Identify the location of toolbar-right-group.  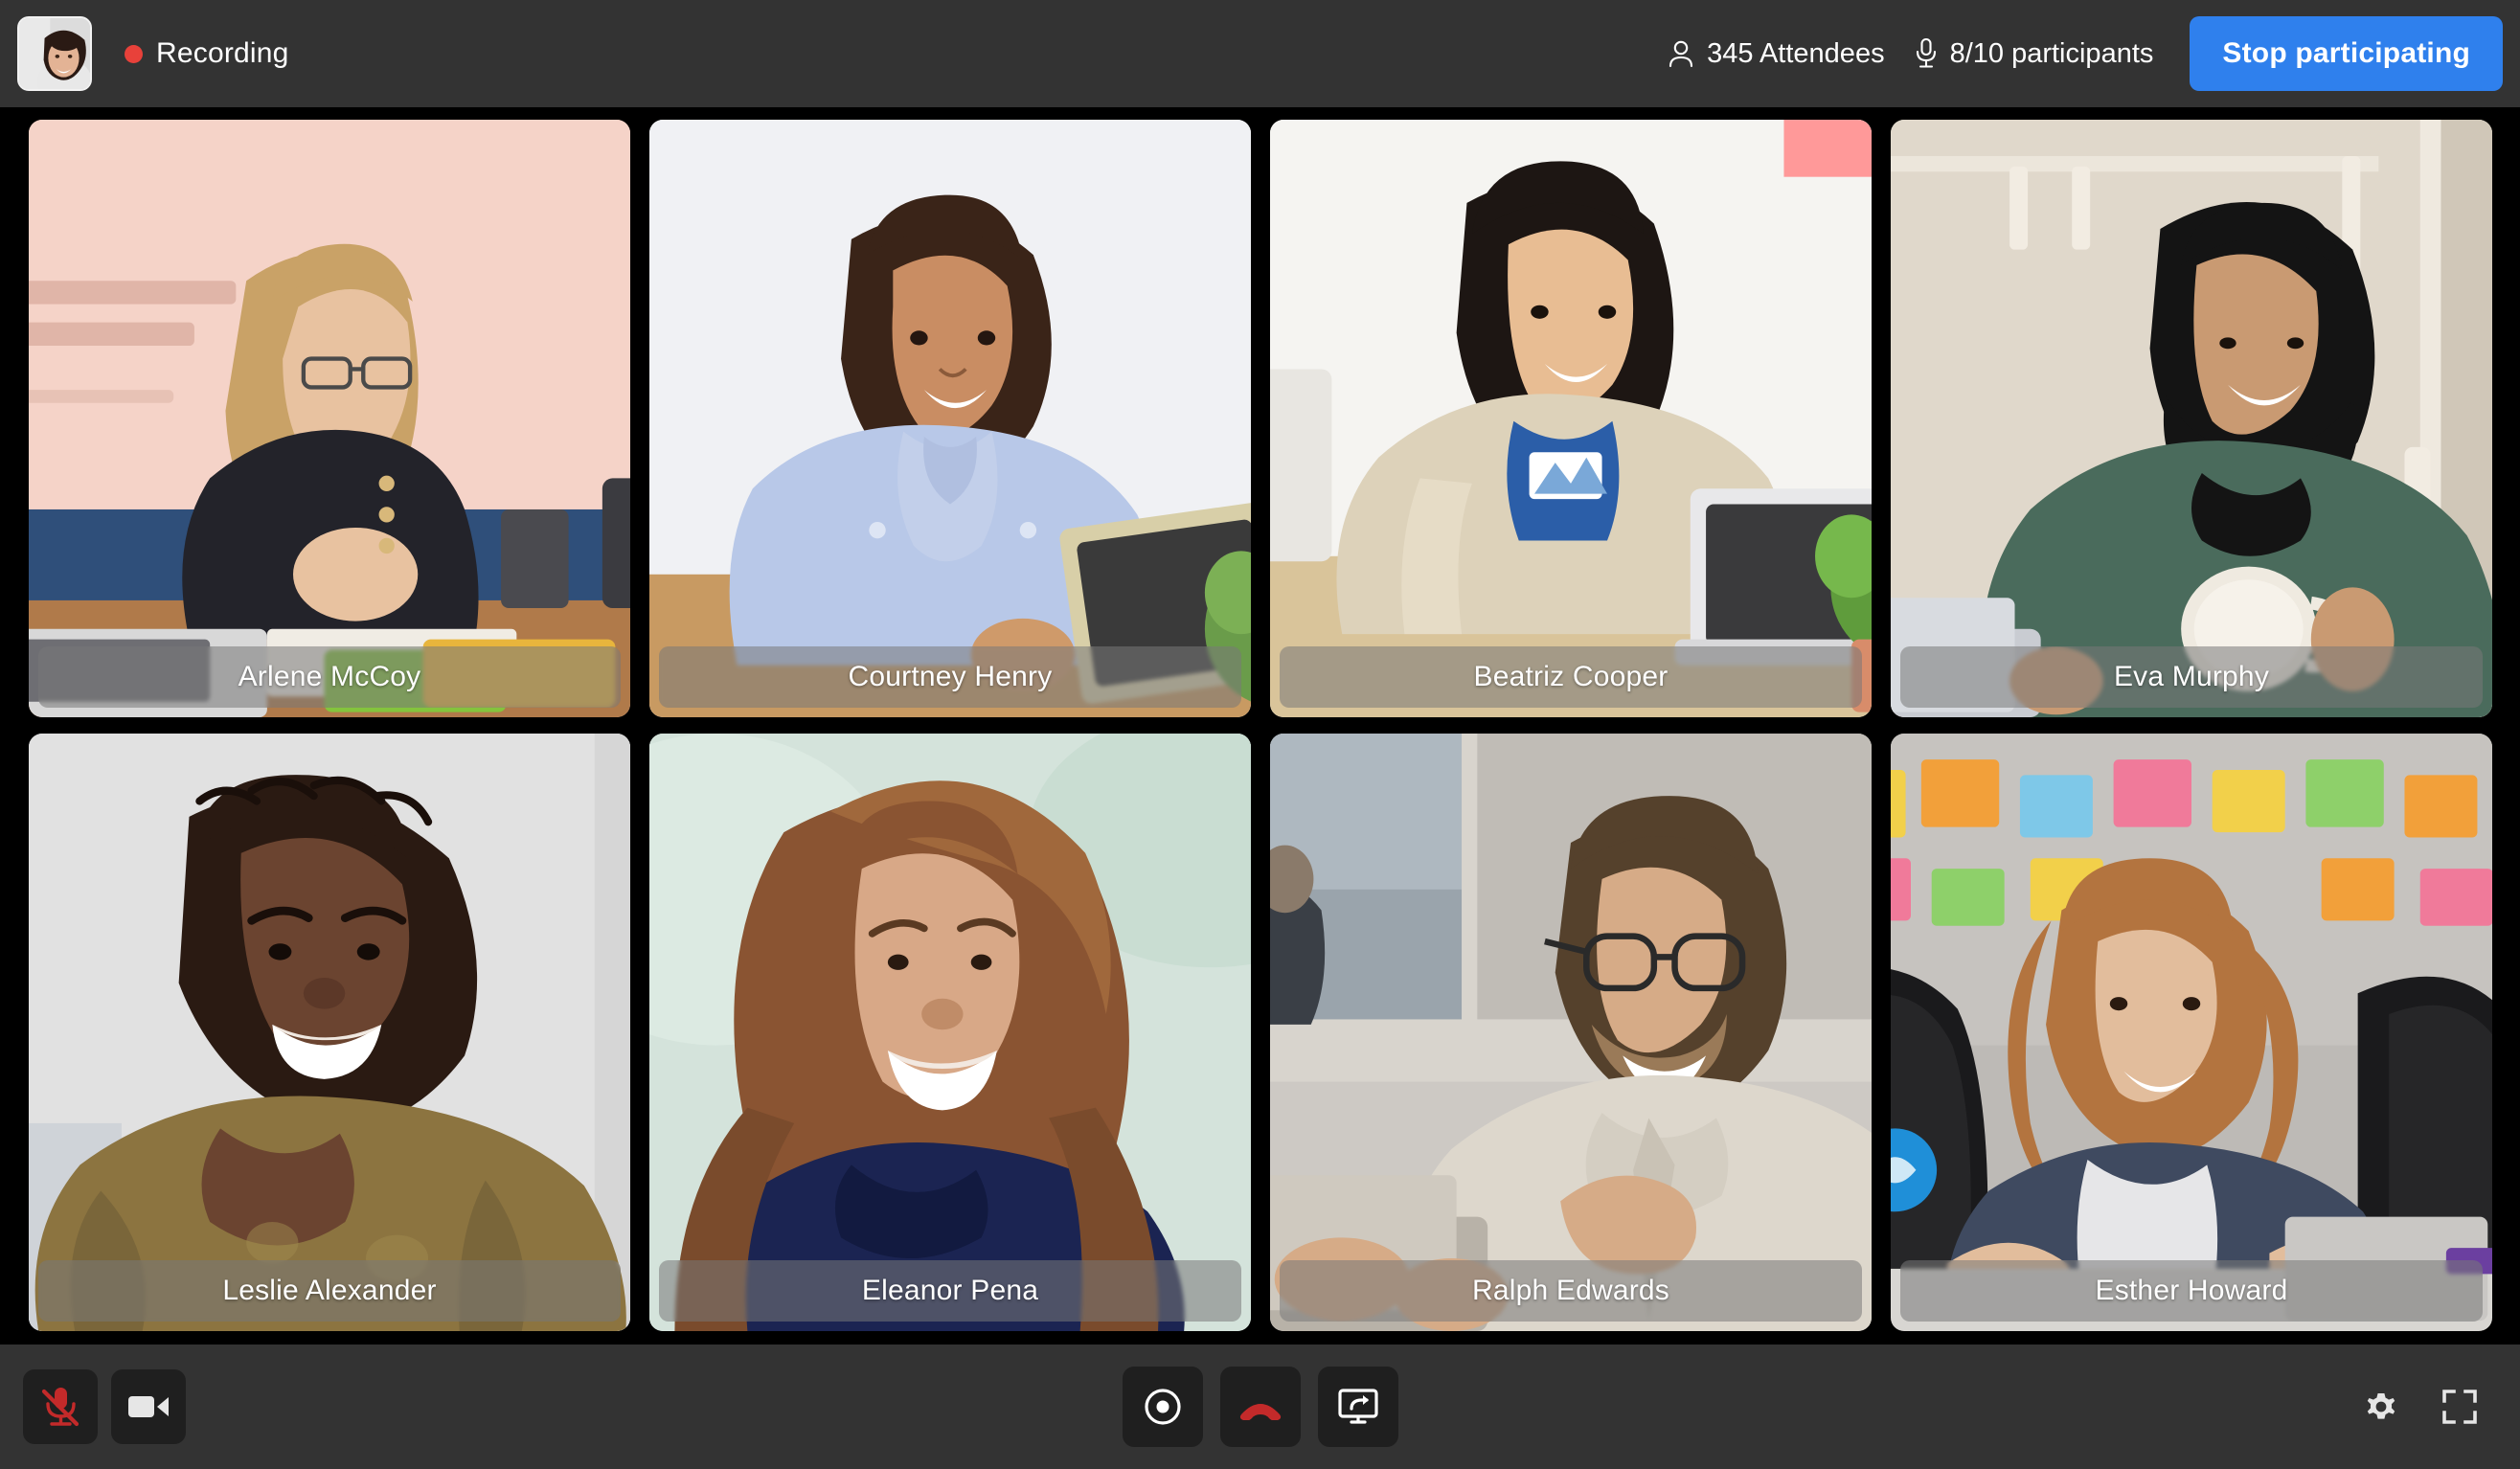
(2420, 1407).